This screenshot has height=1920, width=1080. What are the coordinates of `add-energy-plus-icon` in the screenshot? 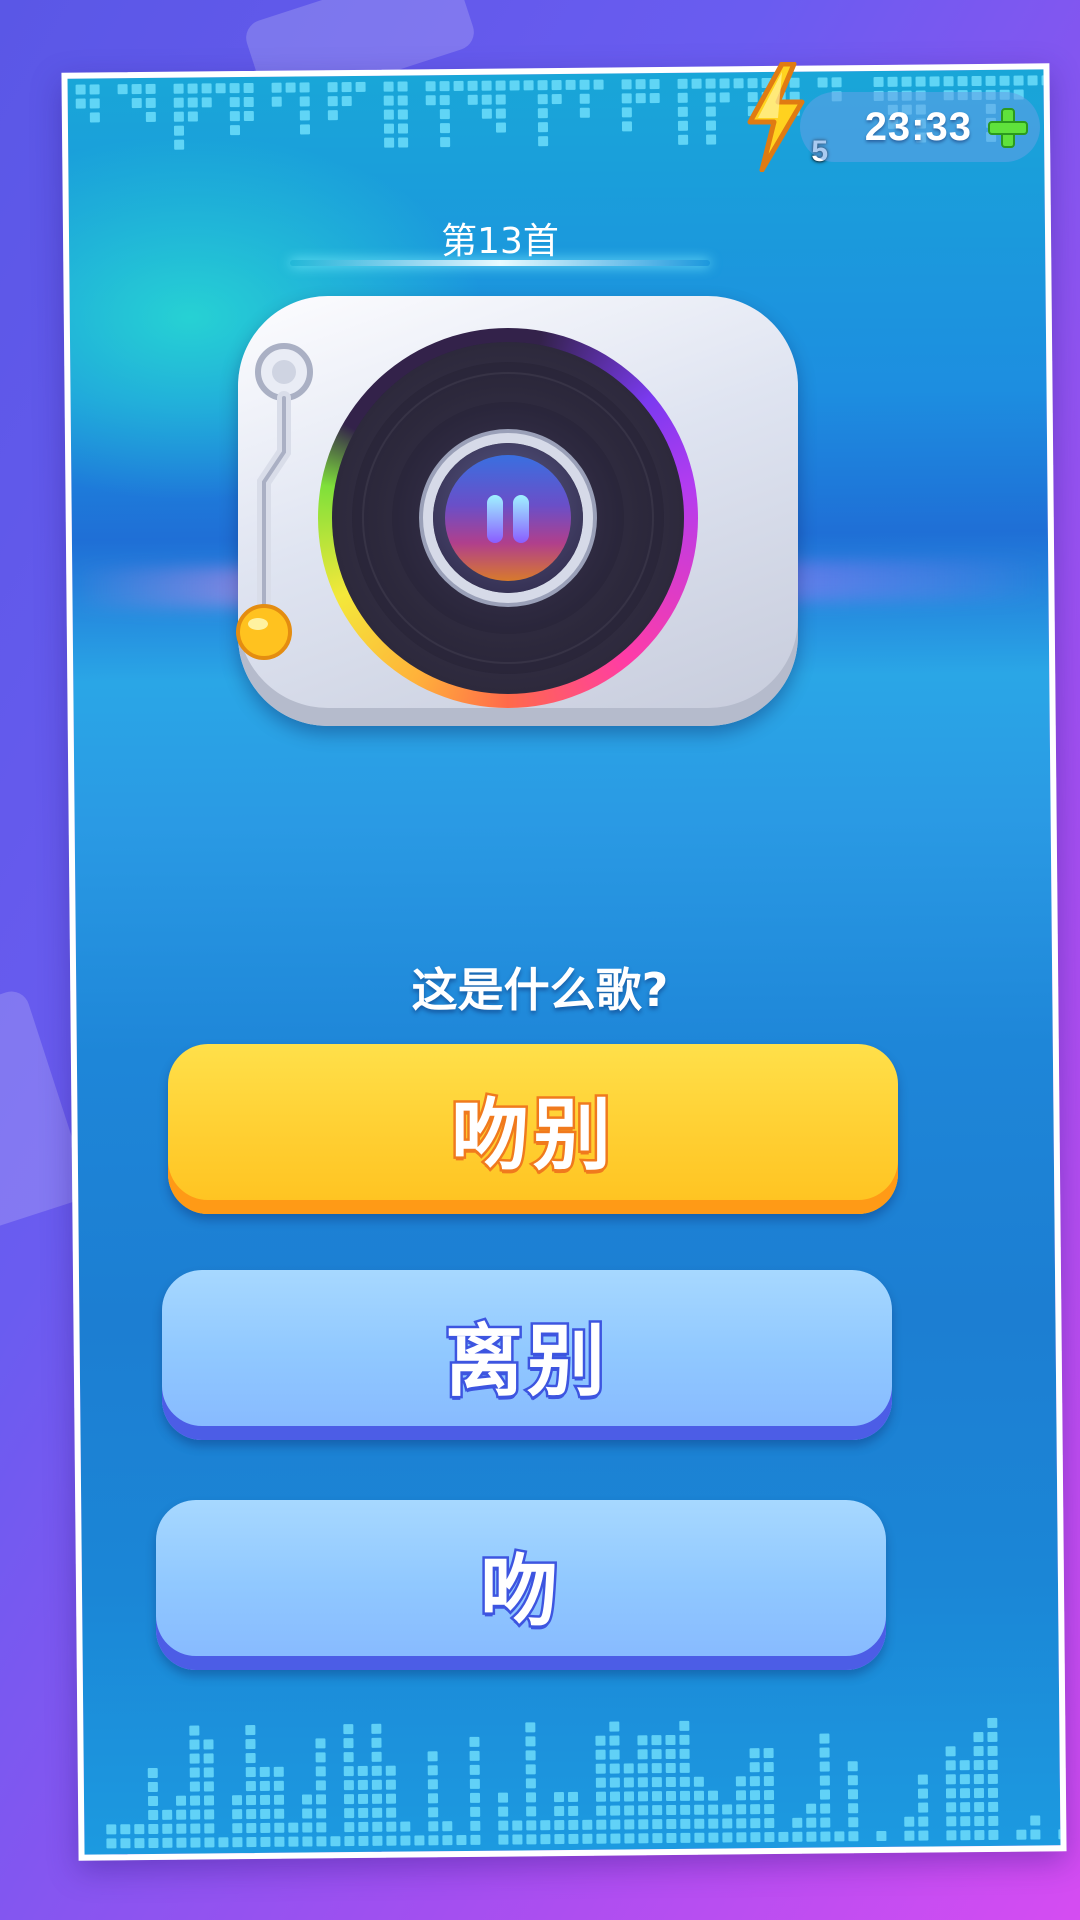 It's located at (1007, 127).